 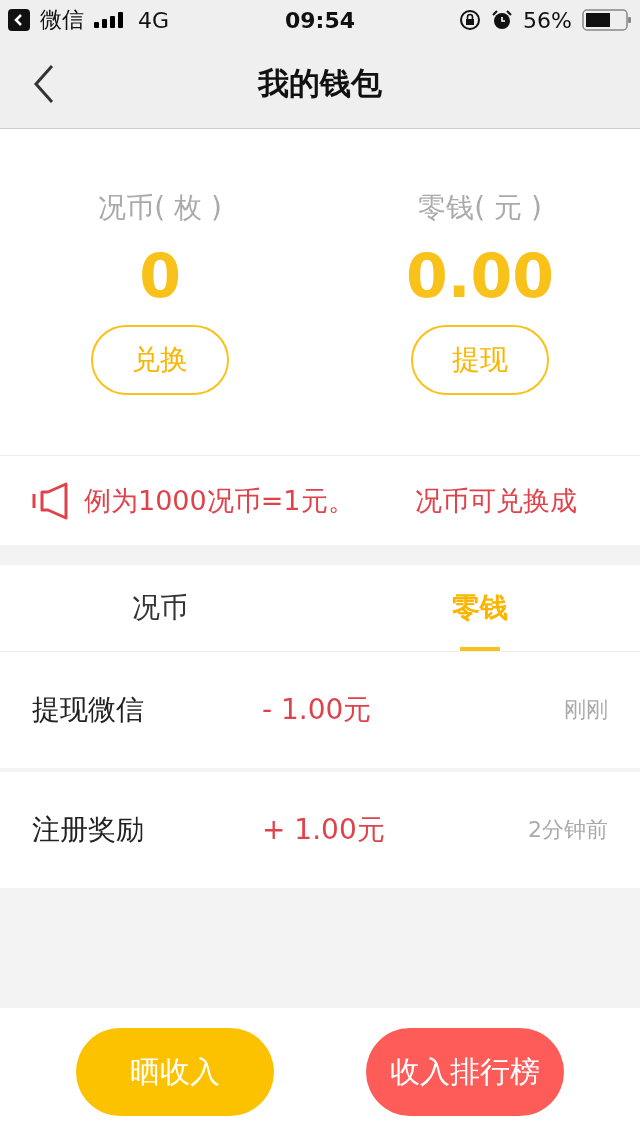 What do you see at coordinates (480, 208) in the screenshot?
I see `balance-label: 零钱( 元 )` at bounding box center [480, 208].